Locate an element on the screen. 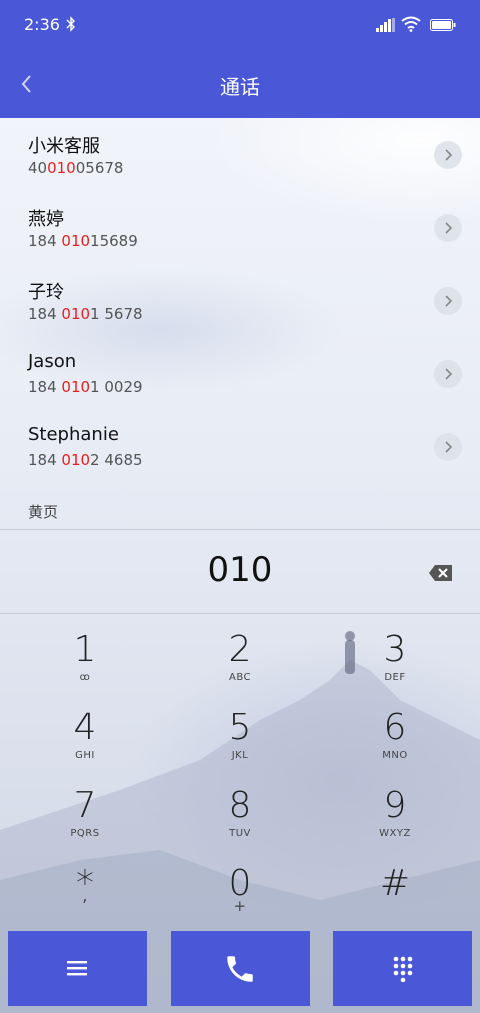 Image resolution: width=480 pixels, height=1013 pixels. key-8: 8 TUV is located at coordinates (240, 815).